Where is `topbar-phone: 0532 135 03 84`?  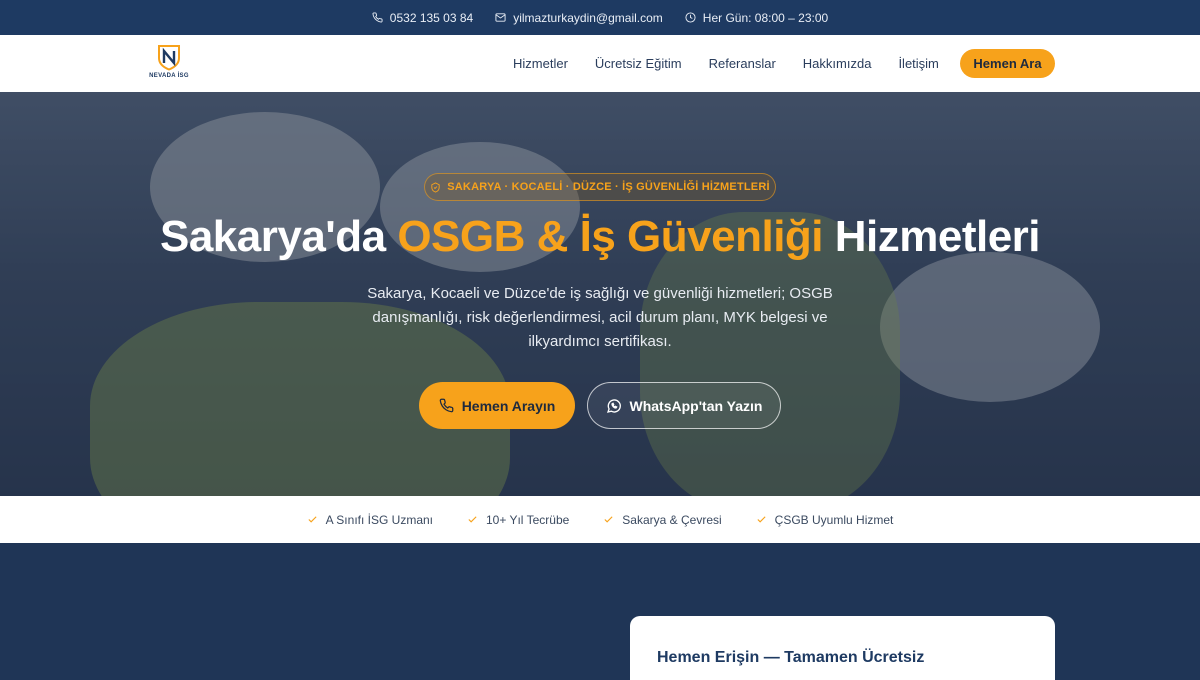 topbar-phone: 0532 135 03 84 is located at coordinates (422, 18).